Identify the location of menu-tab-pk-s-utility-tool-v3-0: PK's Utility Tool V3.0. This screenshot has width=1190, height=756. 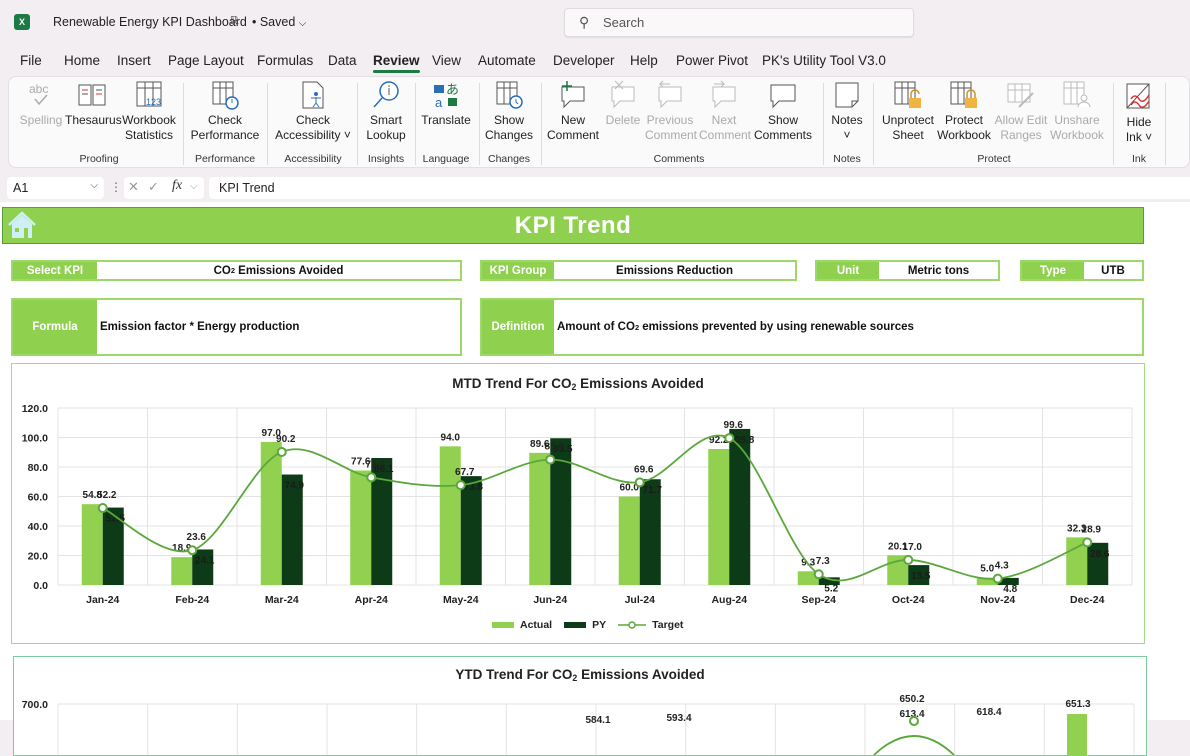
(824, 60).